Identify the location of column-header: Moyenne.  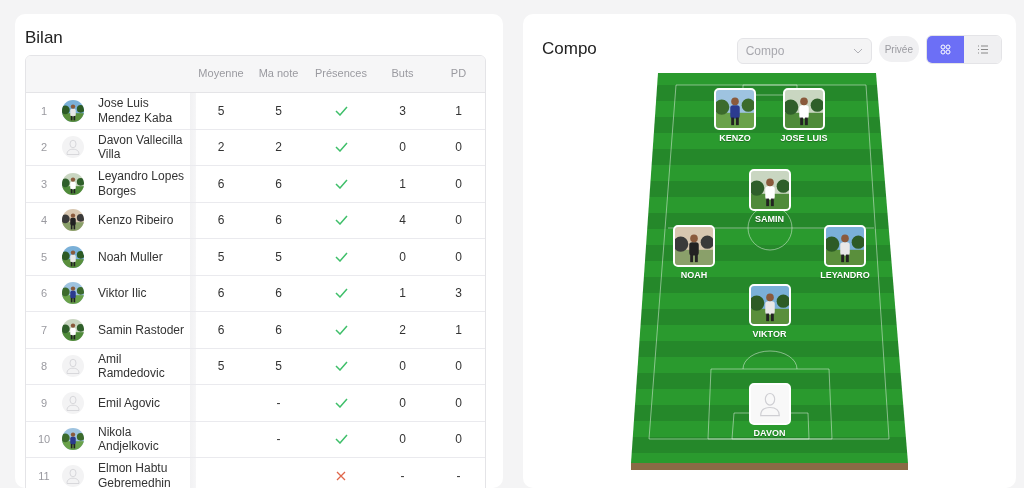
(221, 74).